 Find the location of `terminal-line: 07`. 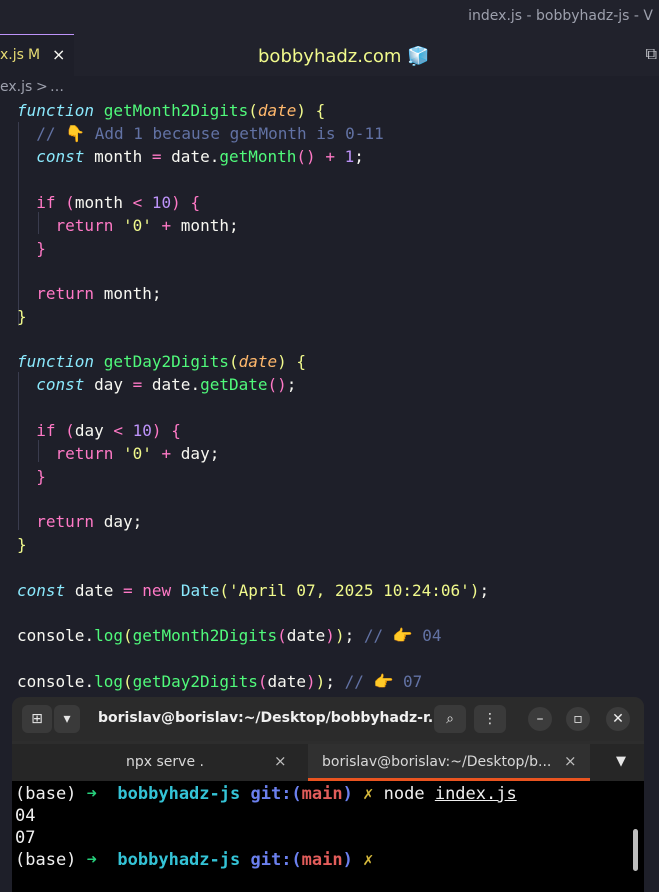

terminal-line: 07 is located at coordinates (25, 838).